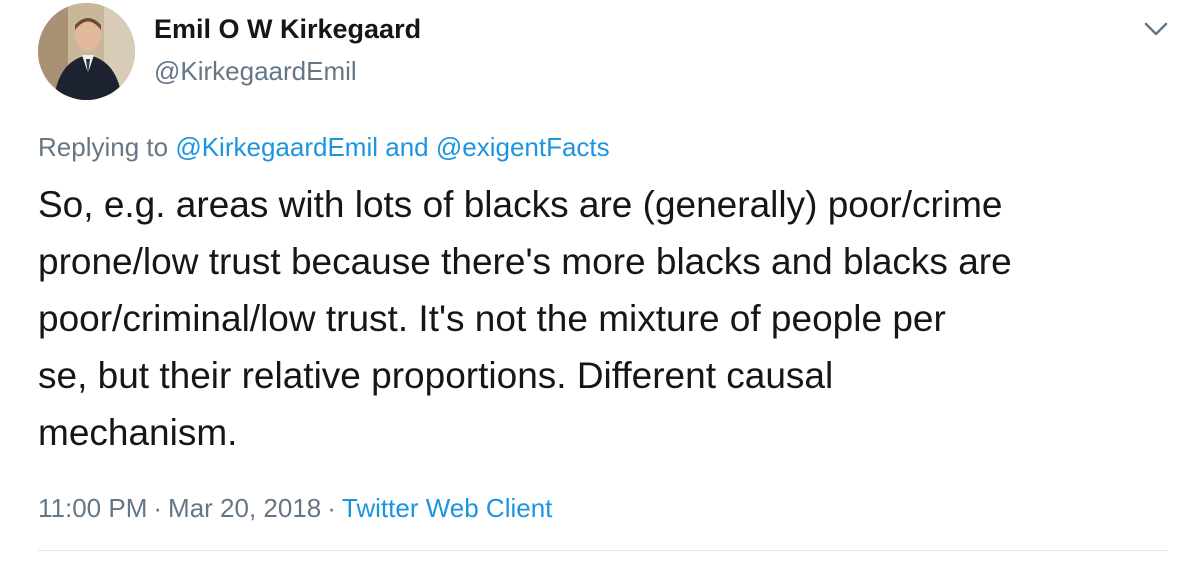 The width and height of the screenshot is (1200, 567). What do you see at coordinates (523, 147) in the screenshot?
I see `mention-link: @exigentFacts` at bounding box center [523, 147].